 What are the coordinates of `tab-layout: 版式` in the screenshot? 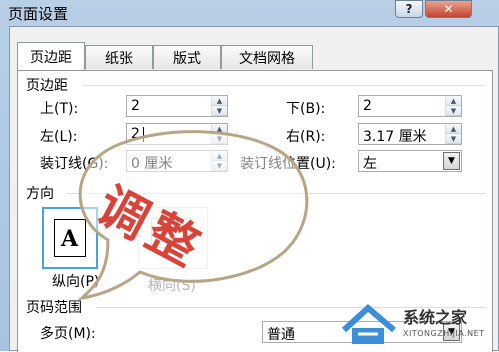 It's located at (187, 57).